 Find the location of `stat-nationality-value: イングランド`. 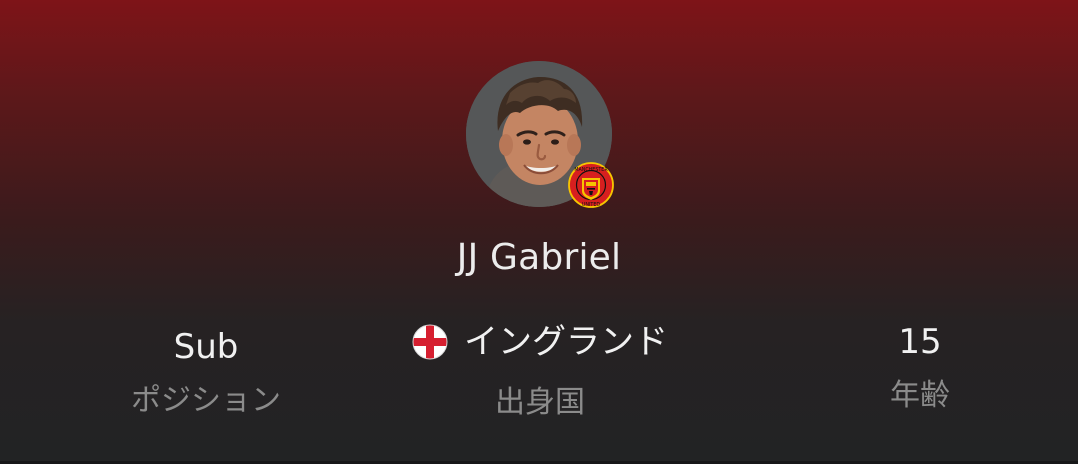

stat-nationality-value: イングランド is located at coordinates (566, 342).